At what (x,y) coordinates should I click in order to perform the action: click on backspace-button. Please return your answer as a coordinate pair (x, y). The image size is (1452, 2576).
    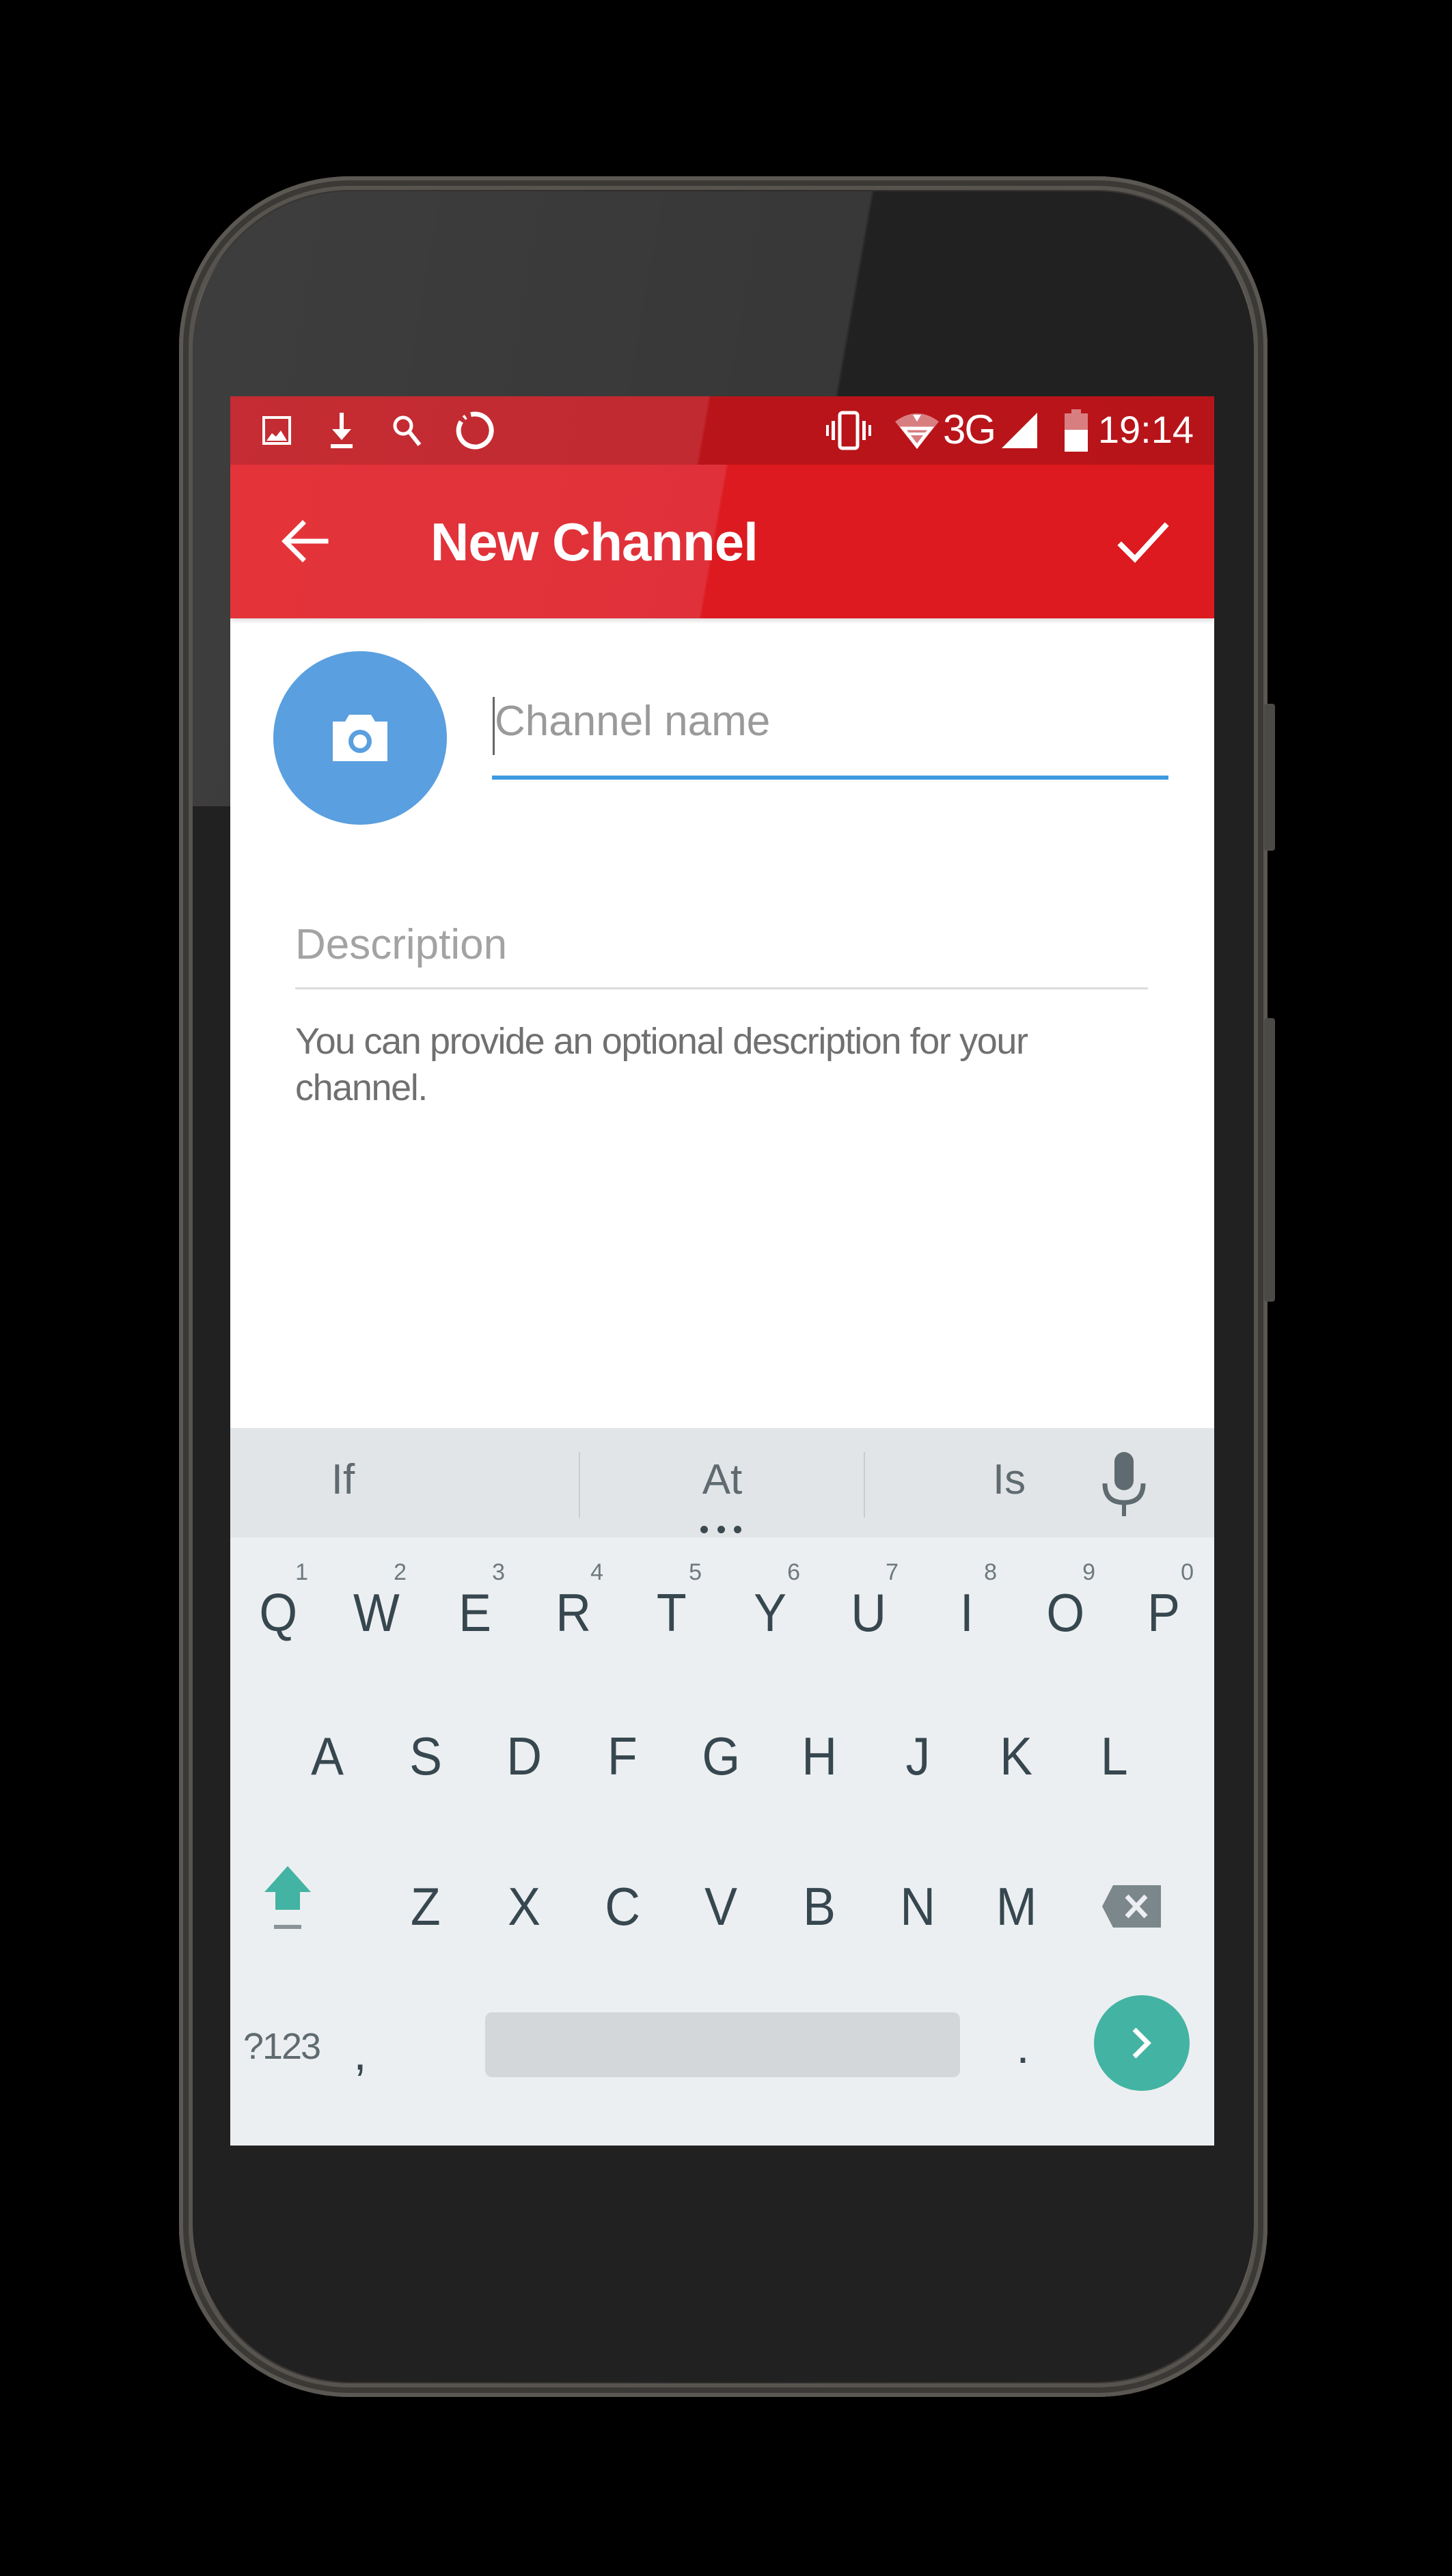
    Looking at the image, I should click on (1132, 1906).